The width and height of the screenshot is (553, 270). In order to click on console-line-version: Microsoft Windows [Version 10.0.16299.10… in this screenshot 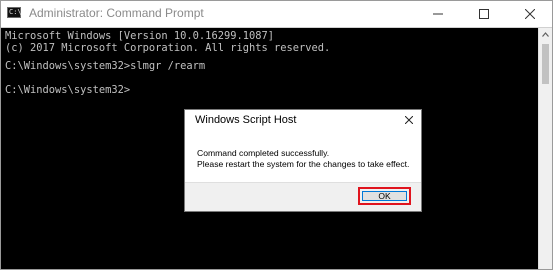, I will do `click(139, 36)`.